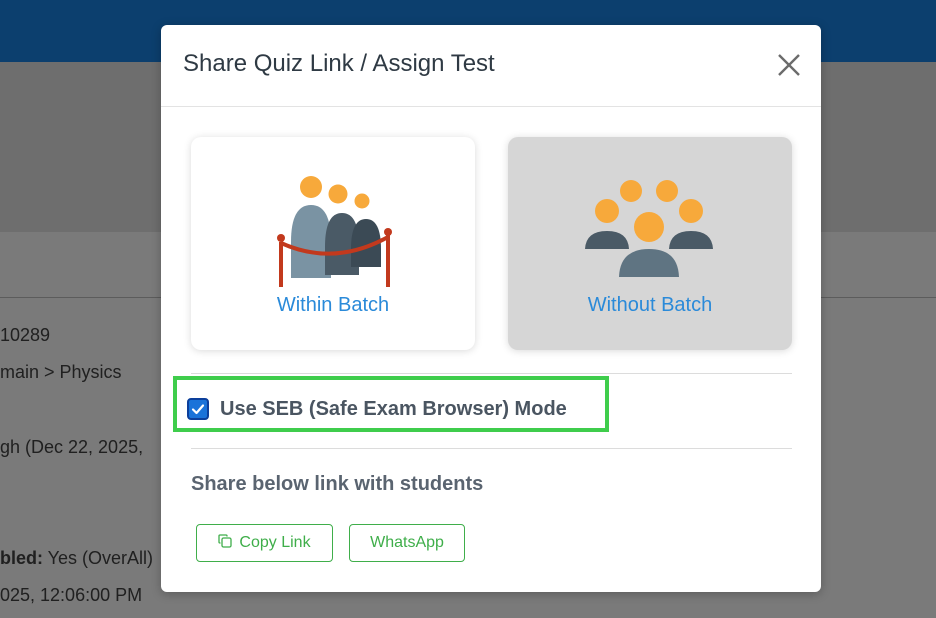  I want to click on modal-header: Share Quiz Link / Assign Test, so click(491, 66).